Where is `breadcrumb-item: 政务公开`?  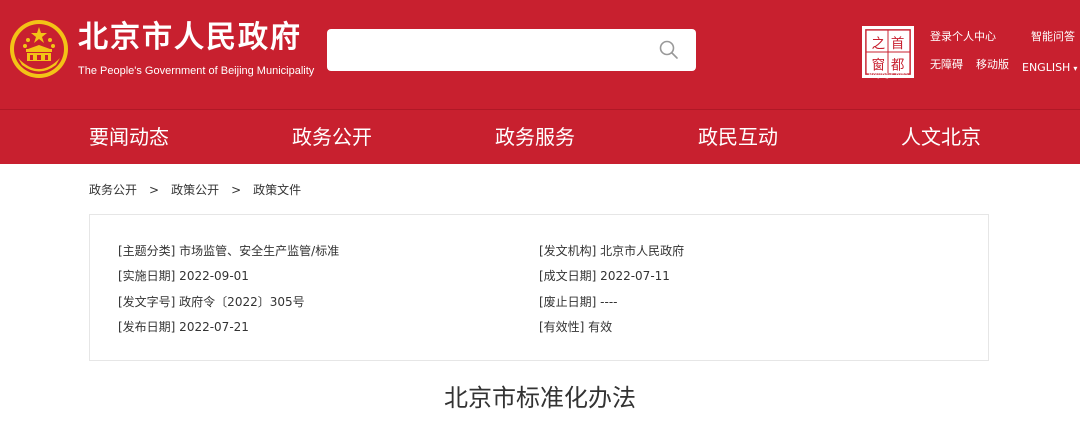
breadcrumb-item: 政务公开 is located at coordinates (113, 190).